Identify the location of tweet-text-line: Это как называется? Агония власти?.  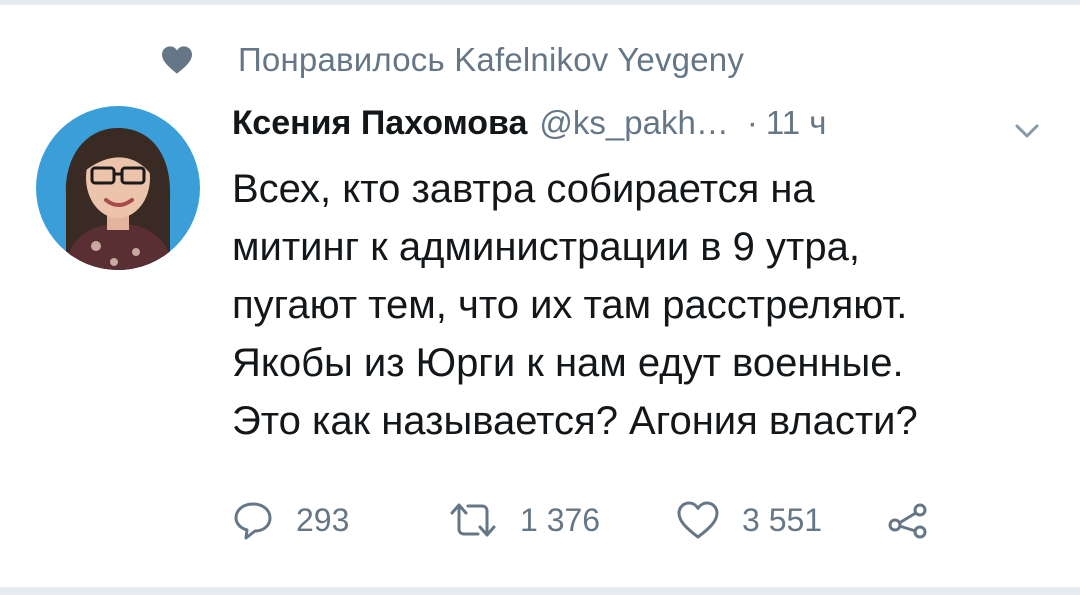
(575, 421).